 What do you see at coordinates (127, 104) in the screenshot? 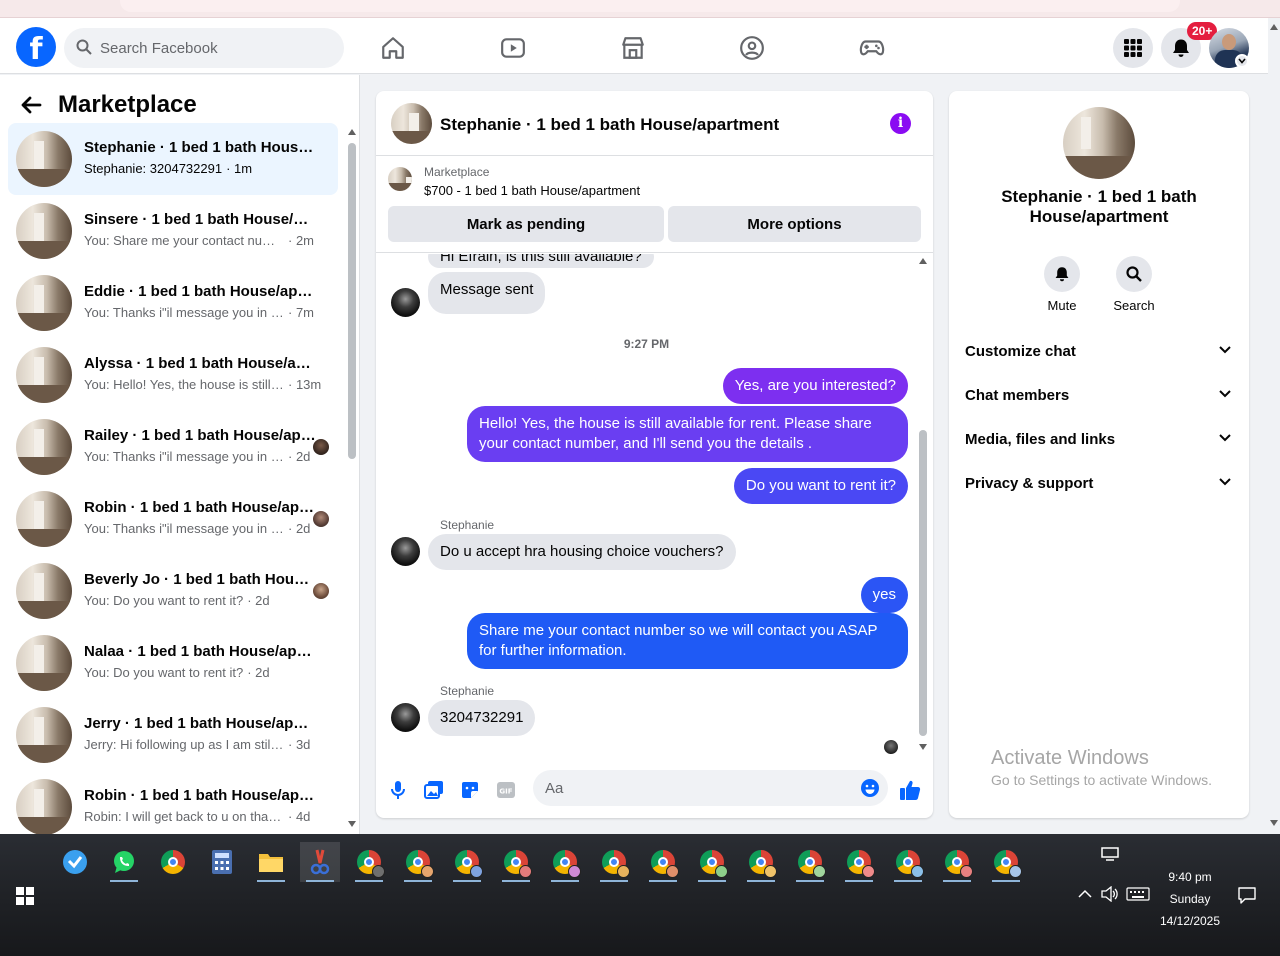
I see `page-title: Marketplace` at bounding box center [127, 104].